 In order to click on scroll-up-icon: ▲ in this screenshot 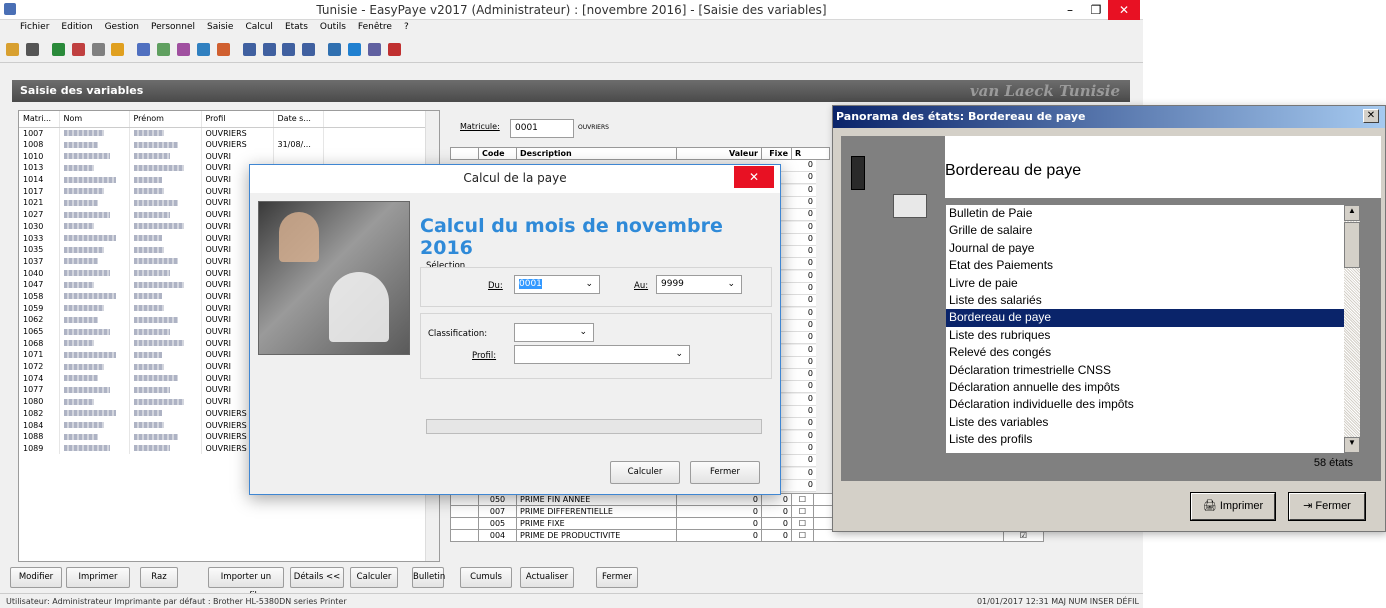, I will do `click(1352, 213)`.